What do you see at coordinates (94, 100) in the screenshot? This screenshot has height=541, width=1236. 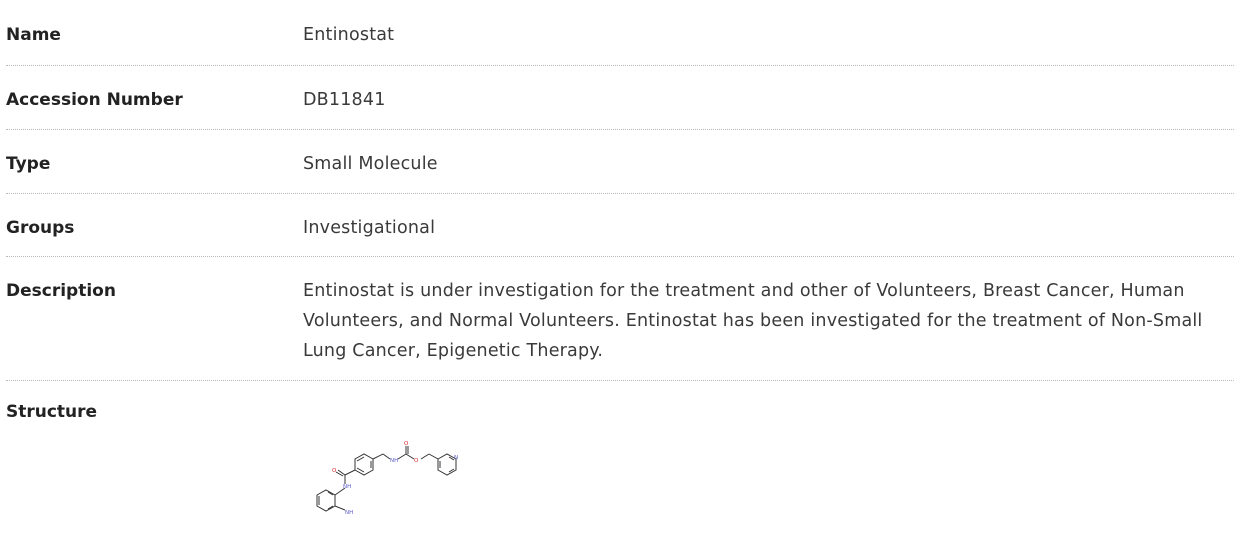 I see `accession-number-label: Accession Number` at bounding box center [94, 100].